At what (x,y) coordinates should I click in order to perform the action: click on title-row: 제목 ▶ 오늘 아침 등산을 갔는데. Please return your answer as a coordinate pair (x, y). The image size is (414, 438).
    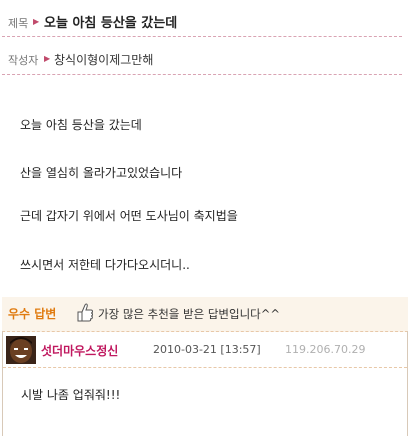
    Looking at the image, I should click on (202, 23).